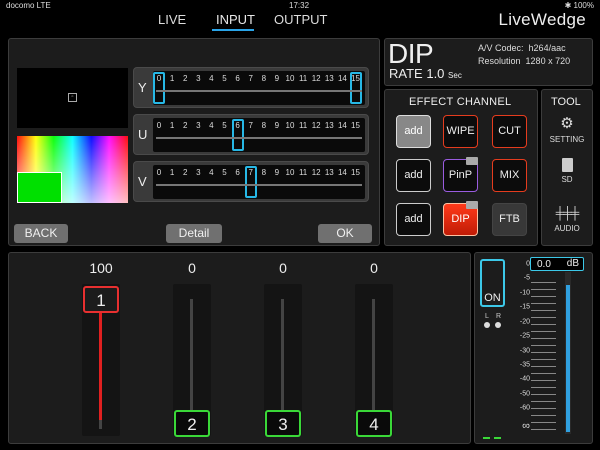 The width and height of the screenshot is (600, 450). I want to click on db-tick-label: -5, so click(526, 278).